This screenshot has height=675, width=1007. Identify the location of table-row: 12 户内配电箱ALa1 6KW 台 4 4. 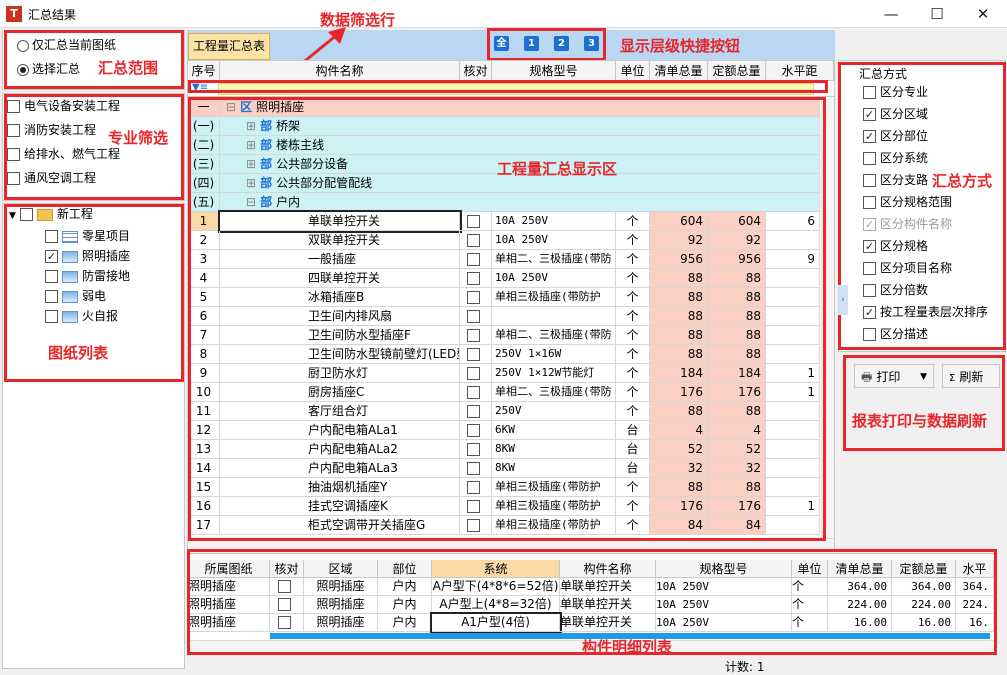
(504, 430).